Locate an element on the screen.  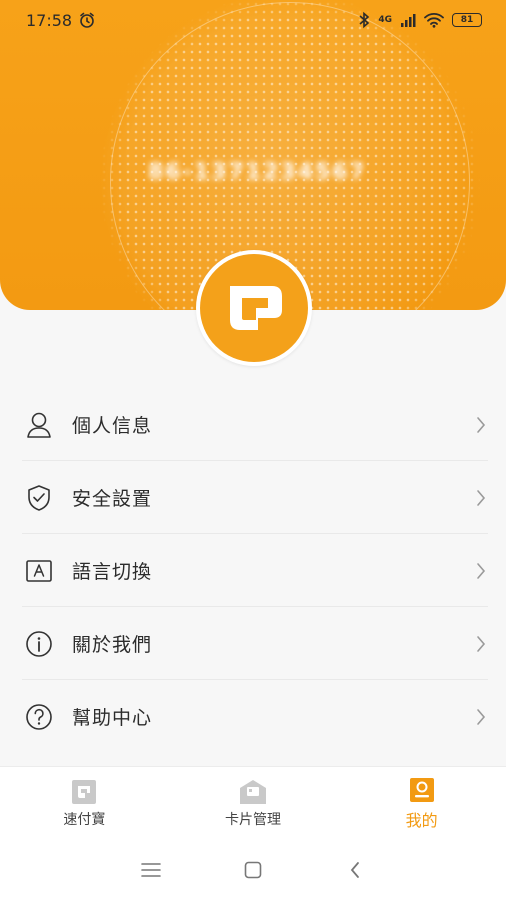
back-arrow-icon is located at coordinates (354, 870).